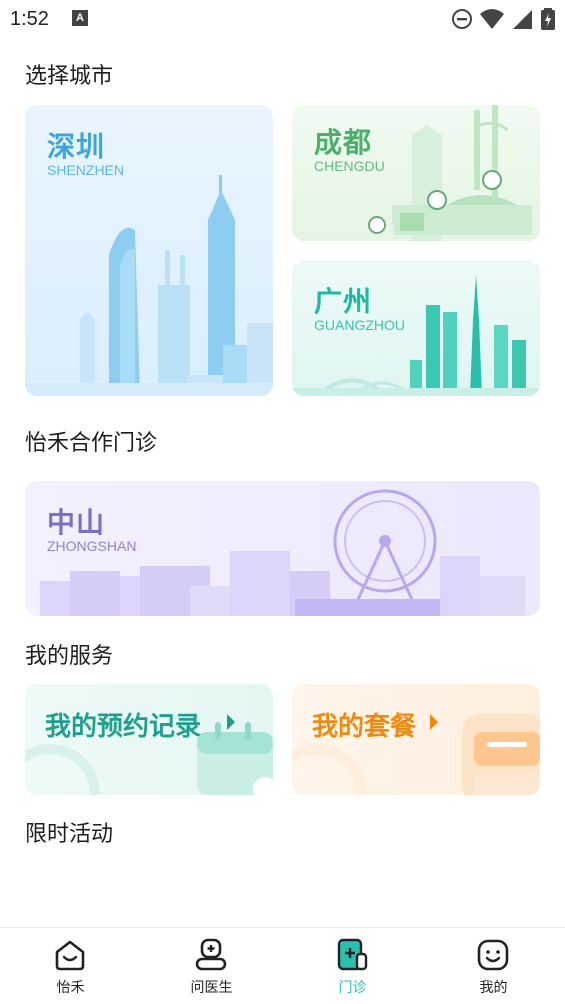  What do you see at coordinates (359, 325) in the screenshot?
I see `city-pinyin-guangzhou: GUANGZHOU` at bounding box center [359, 325].